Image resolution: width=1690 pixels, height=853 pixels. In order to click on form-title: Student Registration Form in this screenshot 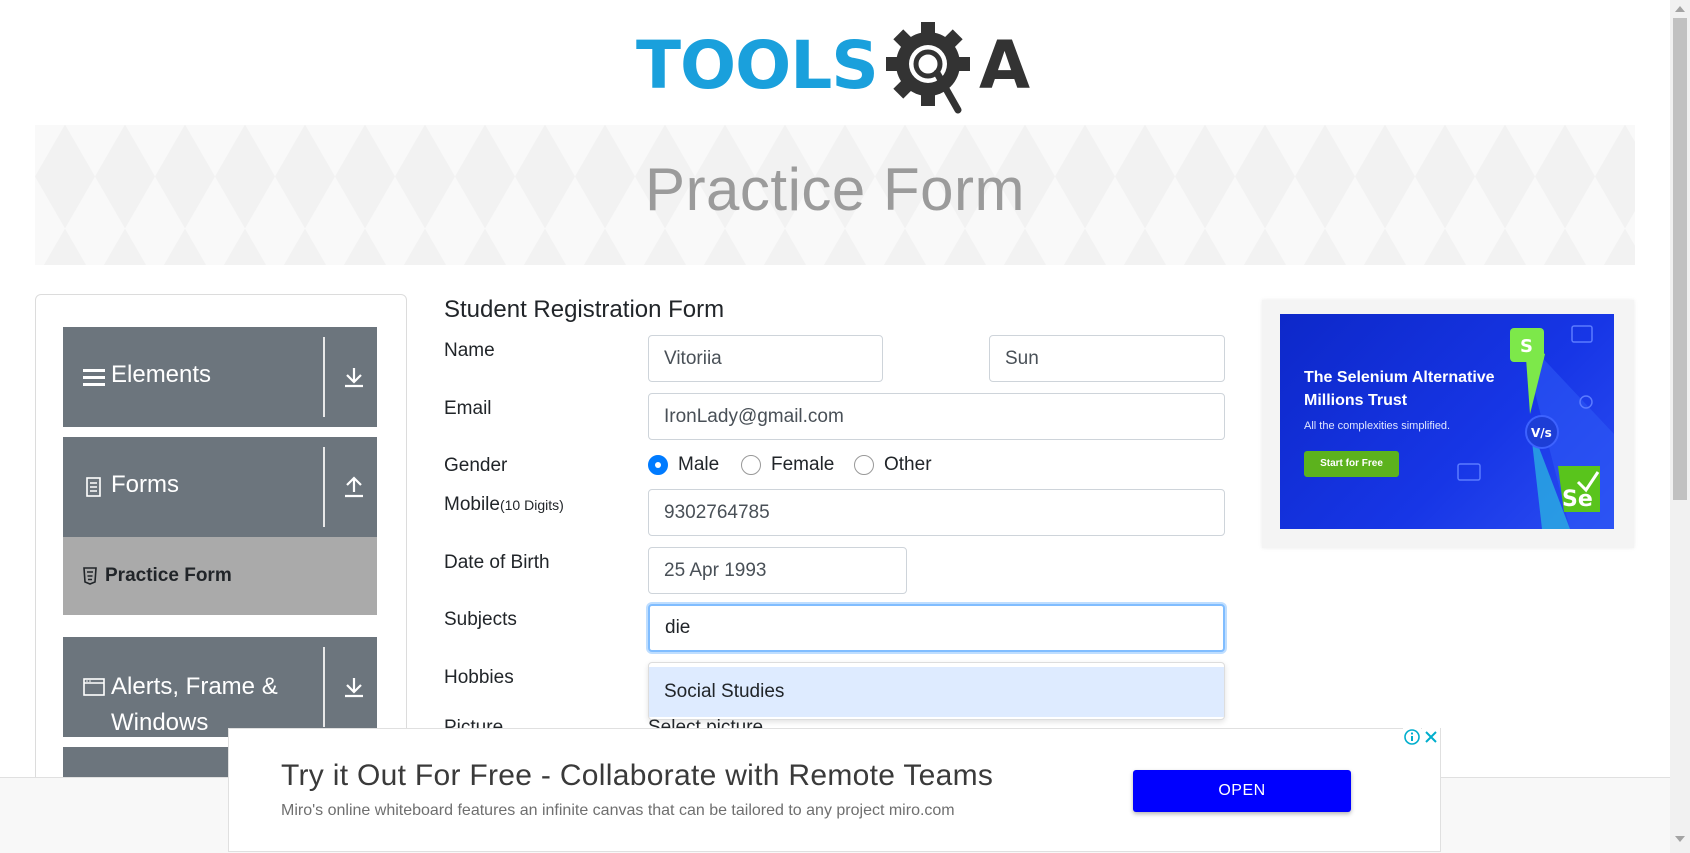, I will do `click(584, 309)`.